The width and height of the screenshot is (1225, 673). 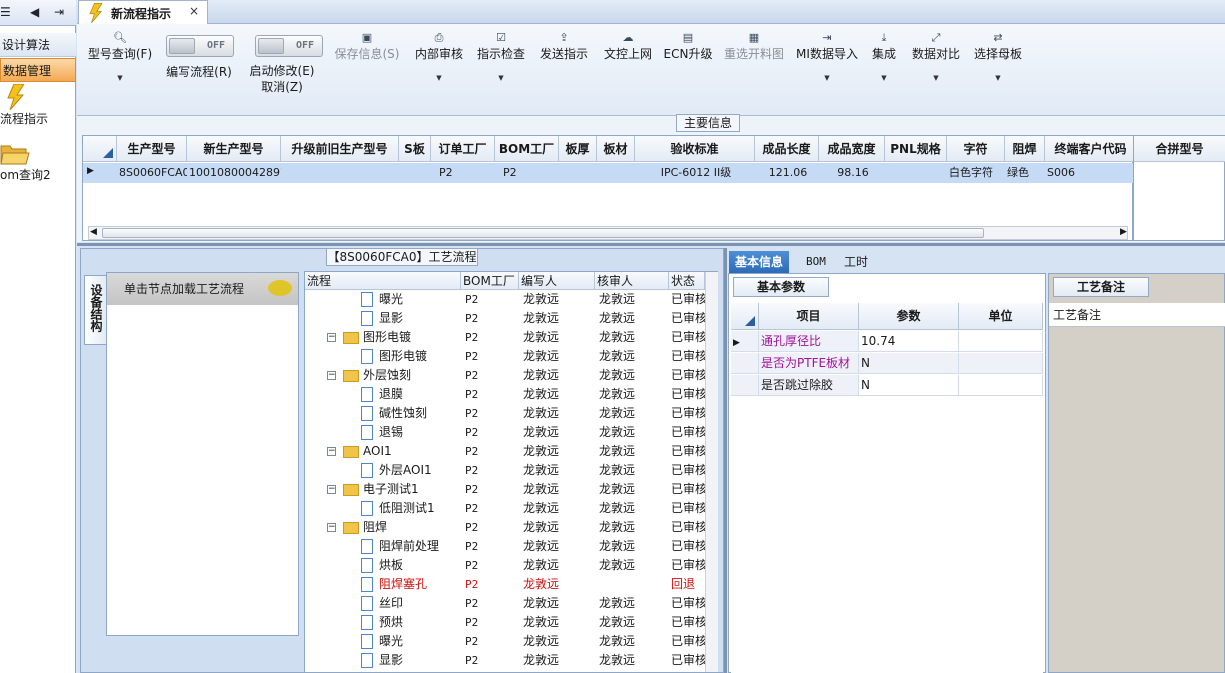 I want to click on column-header: 板材, so click(x=616, y=149).